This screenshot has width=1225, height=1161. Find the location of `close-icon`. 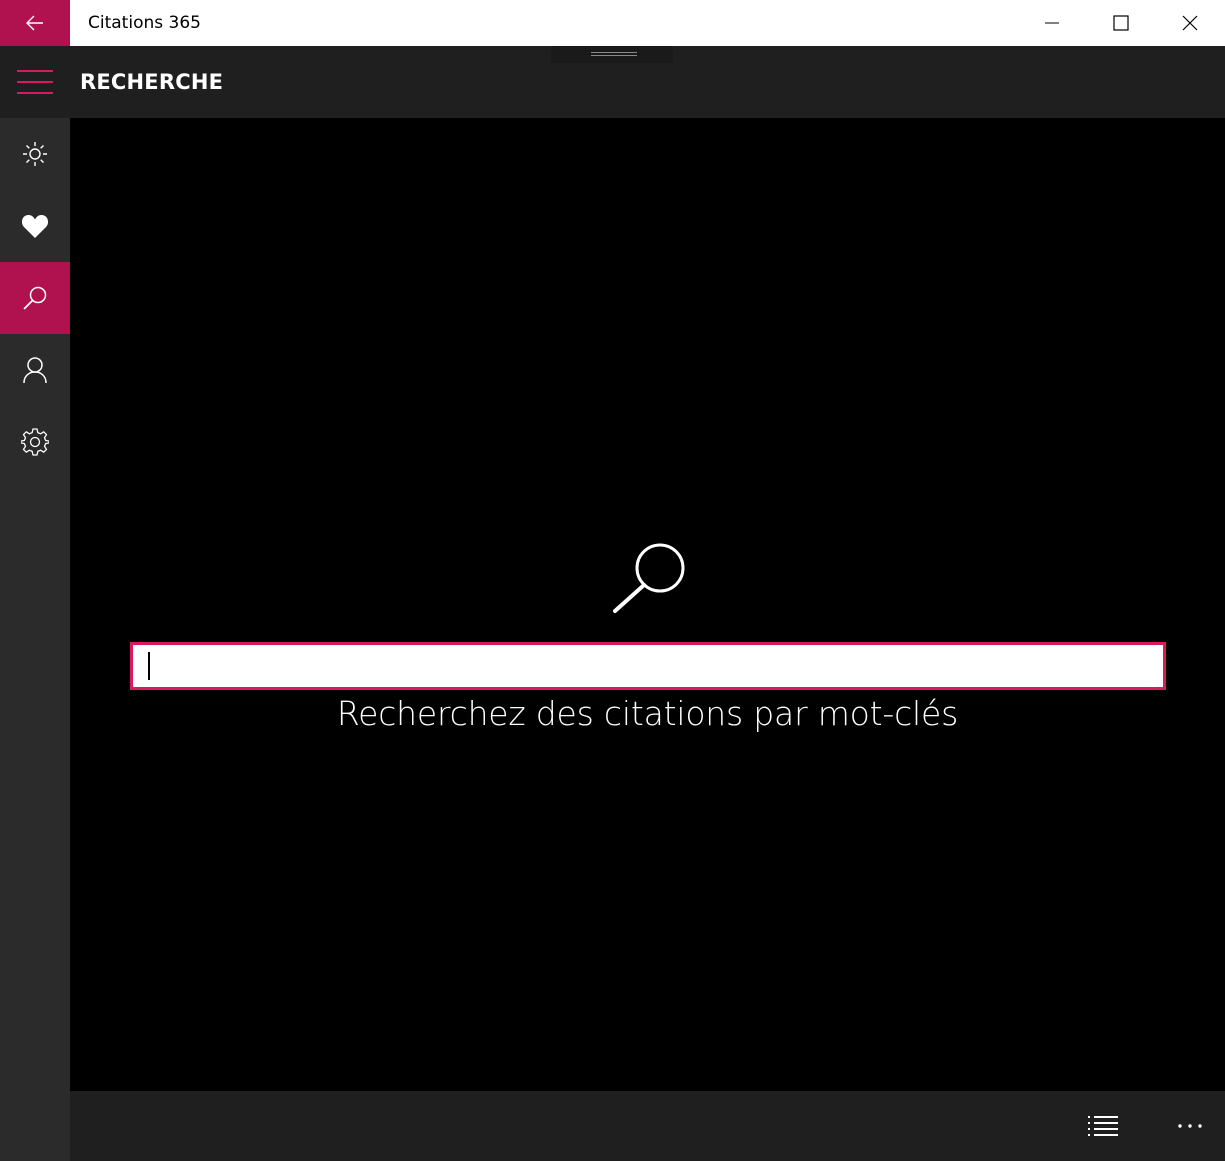

close-icon is located at coordinates (1190, 23).